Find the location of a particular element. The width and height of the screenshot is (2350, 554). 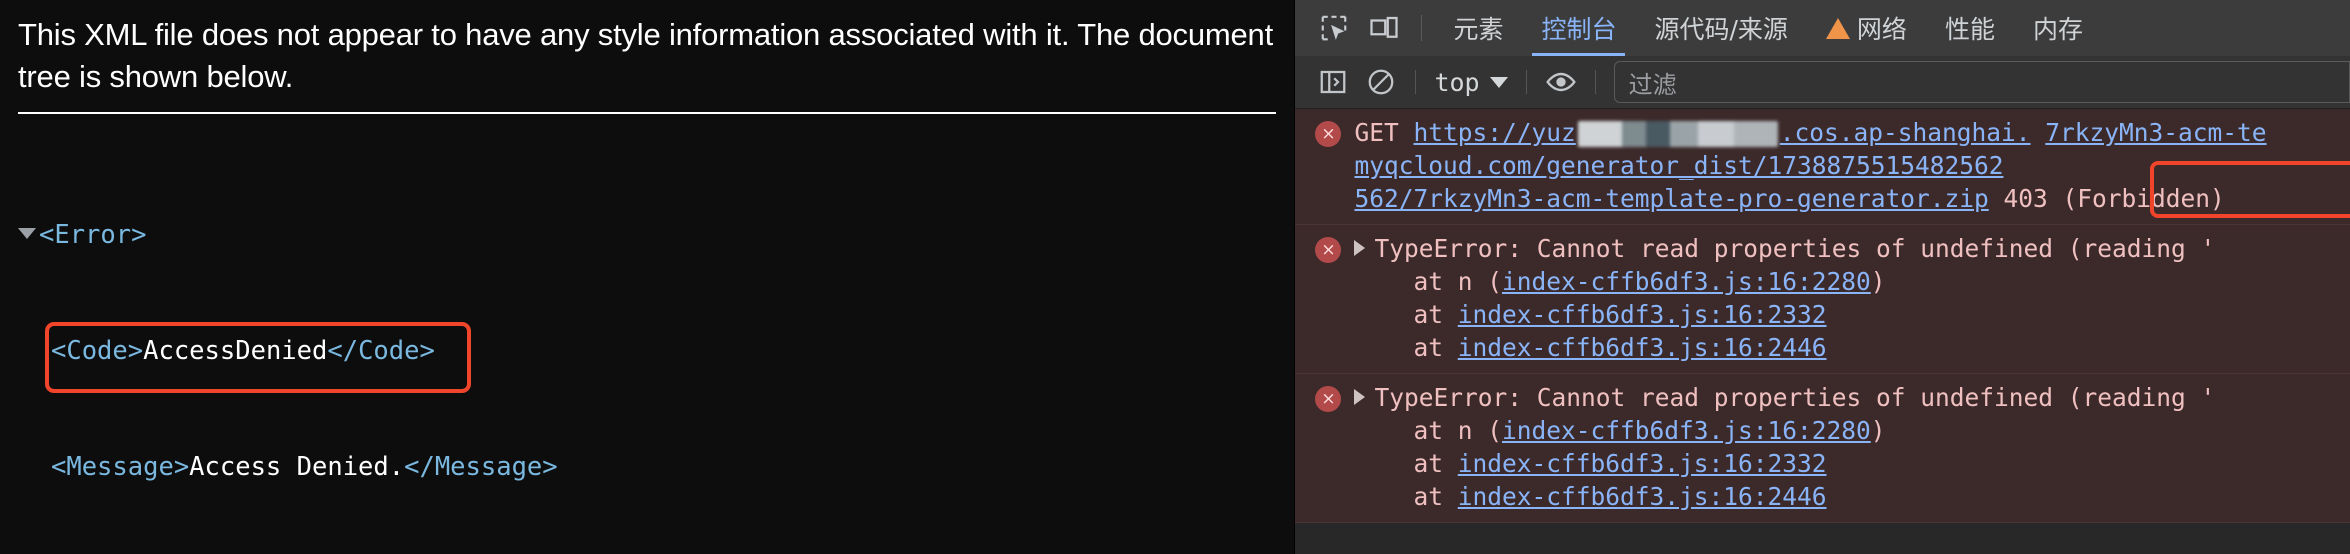

warning-triangle-icon is located at coordinates (1837, 28).